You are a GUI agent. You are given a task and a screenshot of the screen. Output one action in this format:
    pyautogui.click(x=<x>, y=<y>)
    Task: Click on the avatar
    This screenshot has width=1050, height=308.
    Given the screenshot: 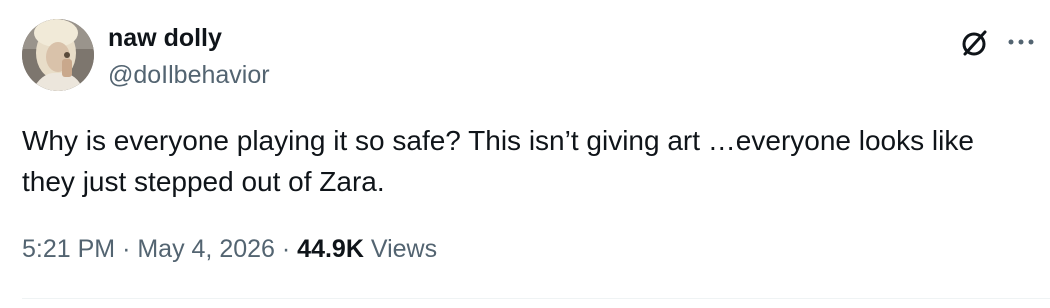 What is the action you would take?
    pyautogui.click(x=58, y=55)
    